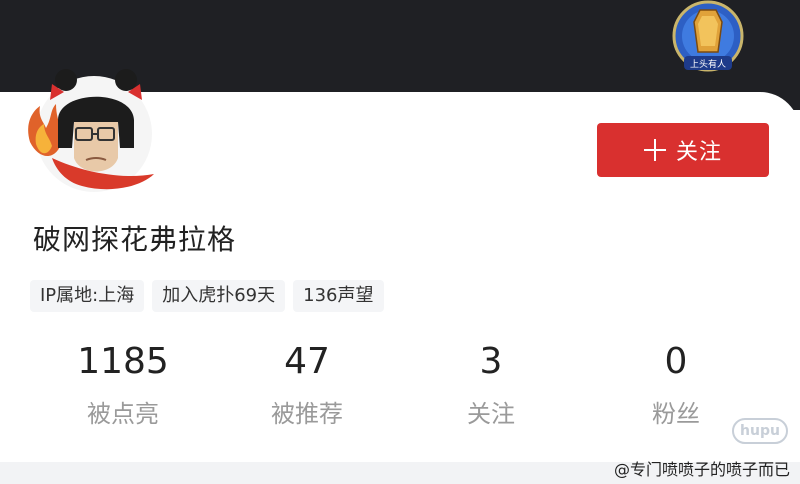 The image size is (800, 484). What do you see at coordinates (491, 414) in the screenshot?
I see `stat-following-label: 关注` at bounding box center [491, 414].